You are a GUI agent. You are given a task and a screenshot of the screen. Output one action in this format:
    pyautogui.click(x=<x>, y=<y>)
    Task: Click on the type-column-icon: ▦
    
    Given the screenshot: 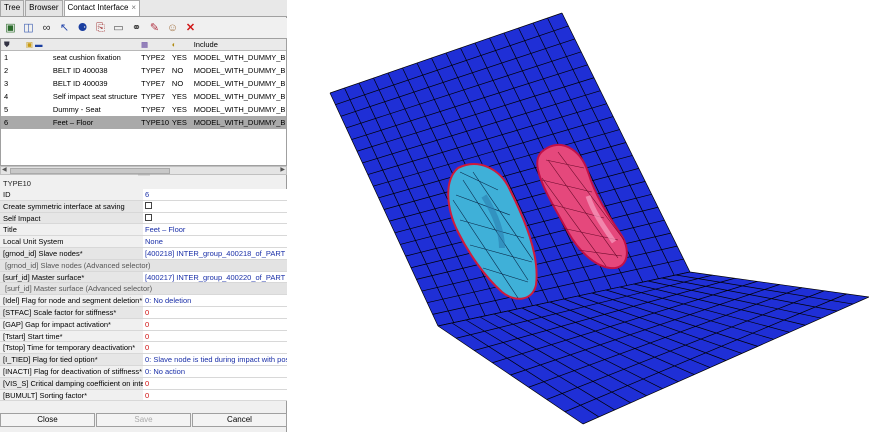 What is the action you would take?
    pyautogui.click(x=145, y=44)
    